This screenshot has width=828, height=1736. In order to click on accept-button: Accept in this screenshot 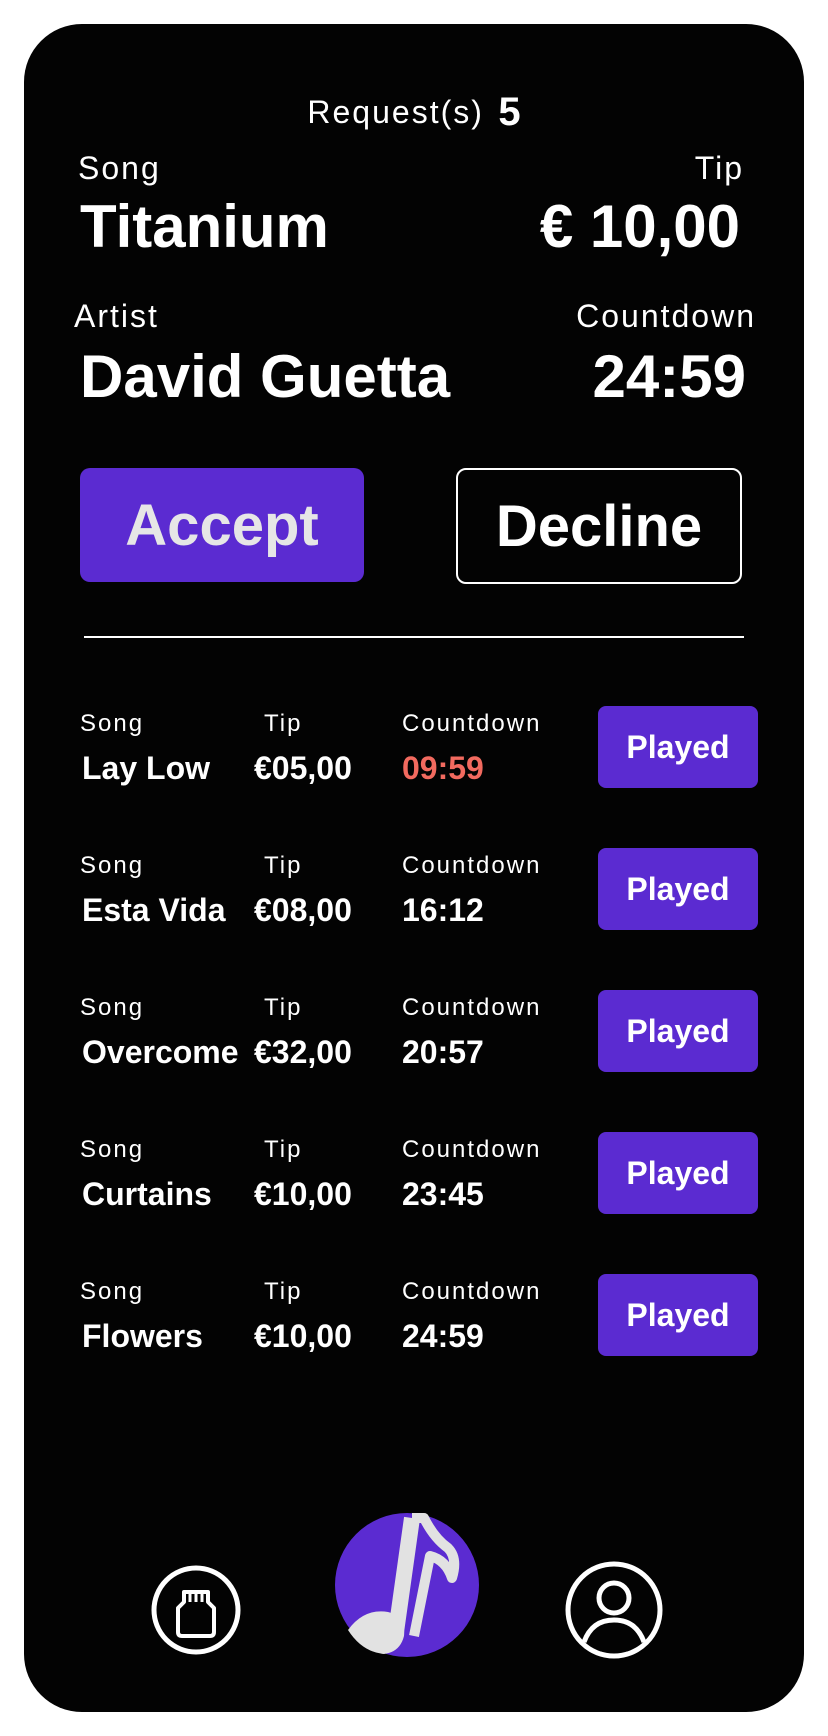, I will do `click(222, 525)`.